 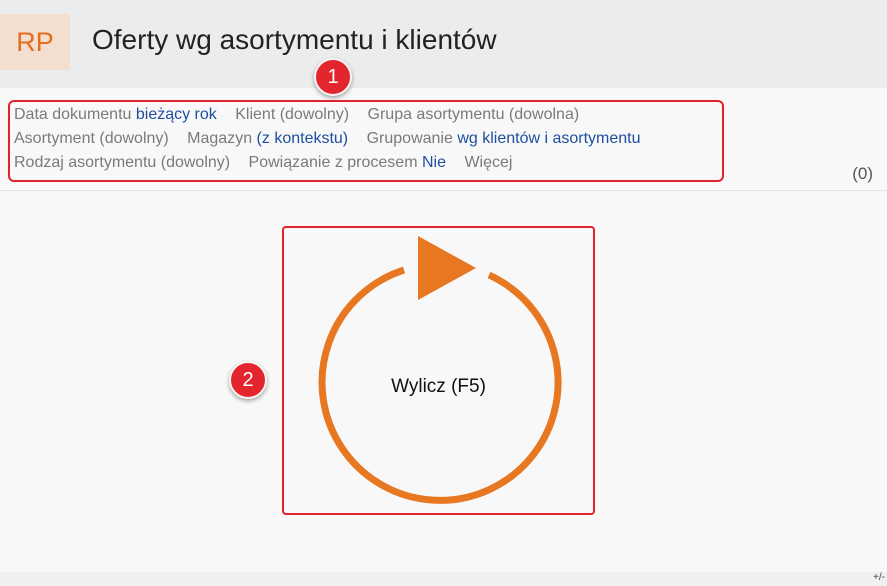 I want to click on callout-2: 2, so click(x=248, y=380).